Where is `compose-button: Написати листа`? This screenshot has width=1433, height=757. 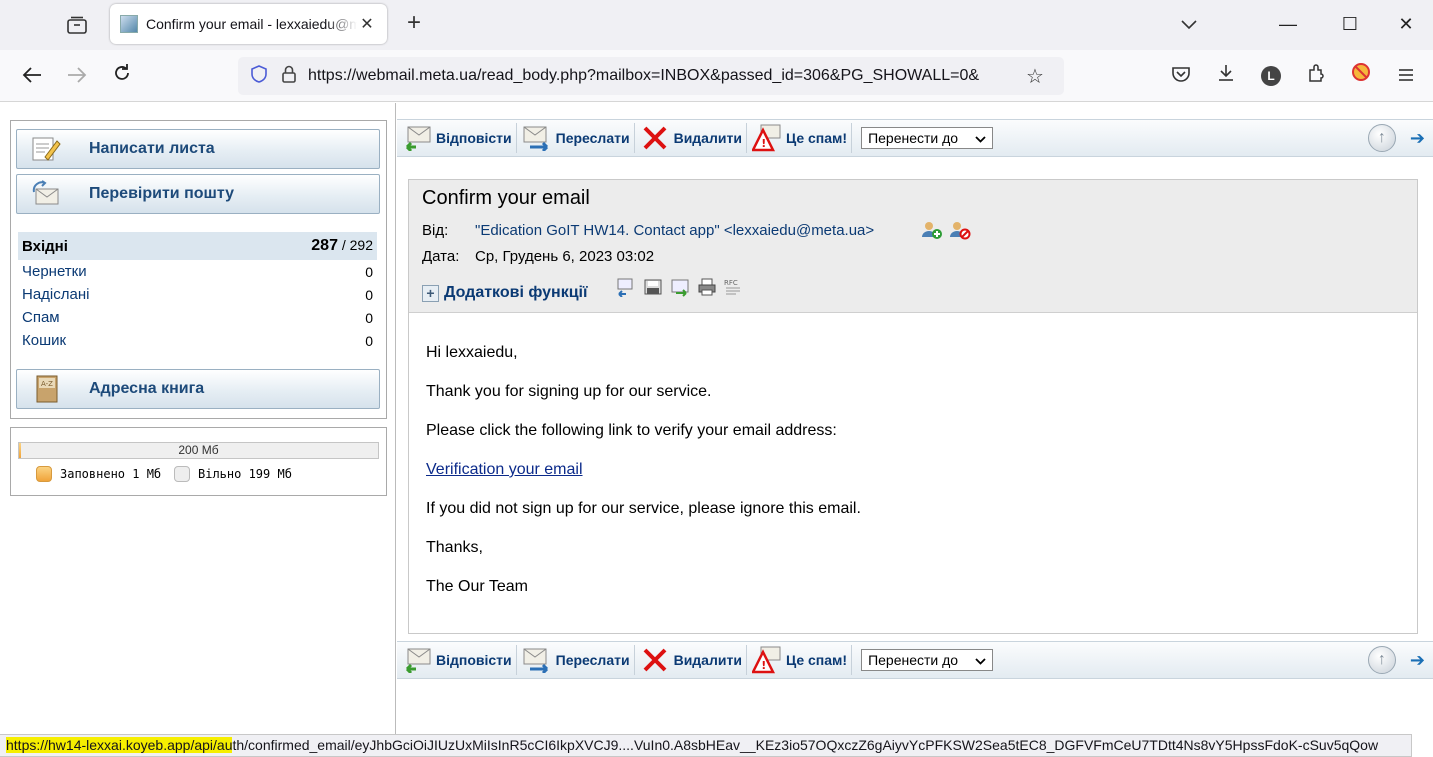
compose-button: Написати листа is located at coordinates (198, 149).